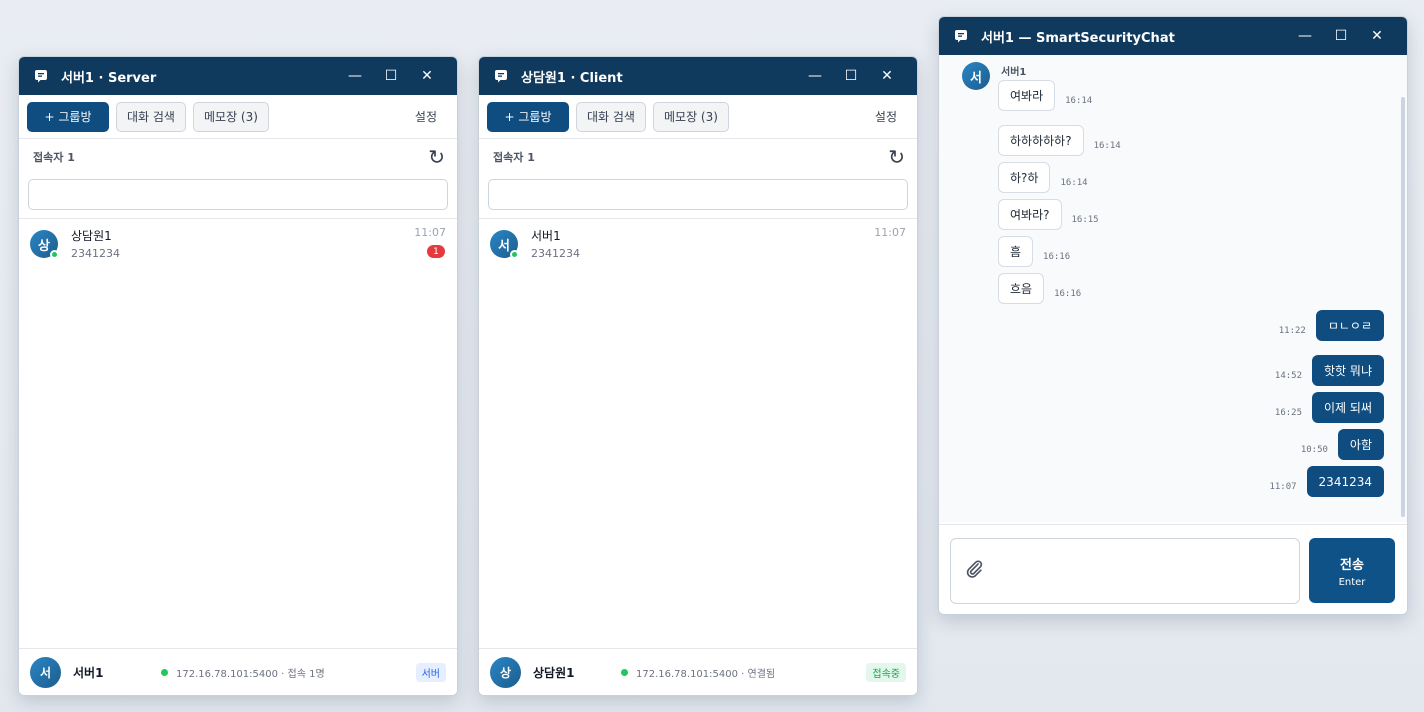  Describe the element at coordinates (1024, 177) in the screenshot. I see `message-bubble: 하?하` at that location.